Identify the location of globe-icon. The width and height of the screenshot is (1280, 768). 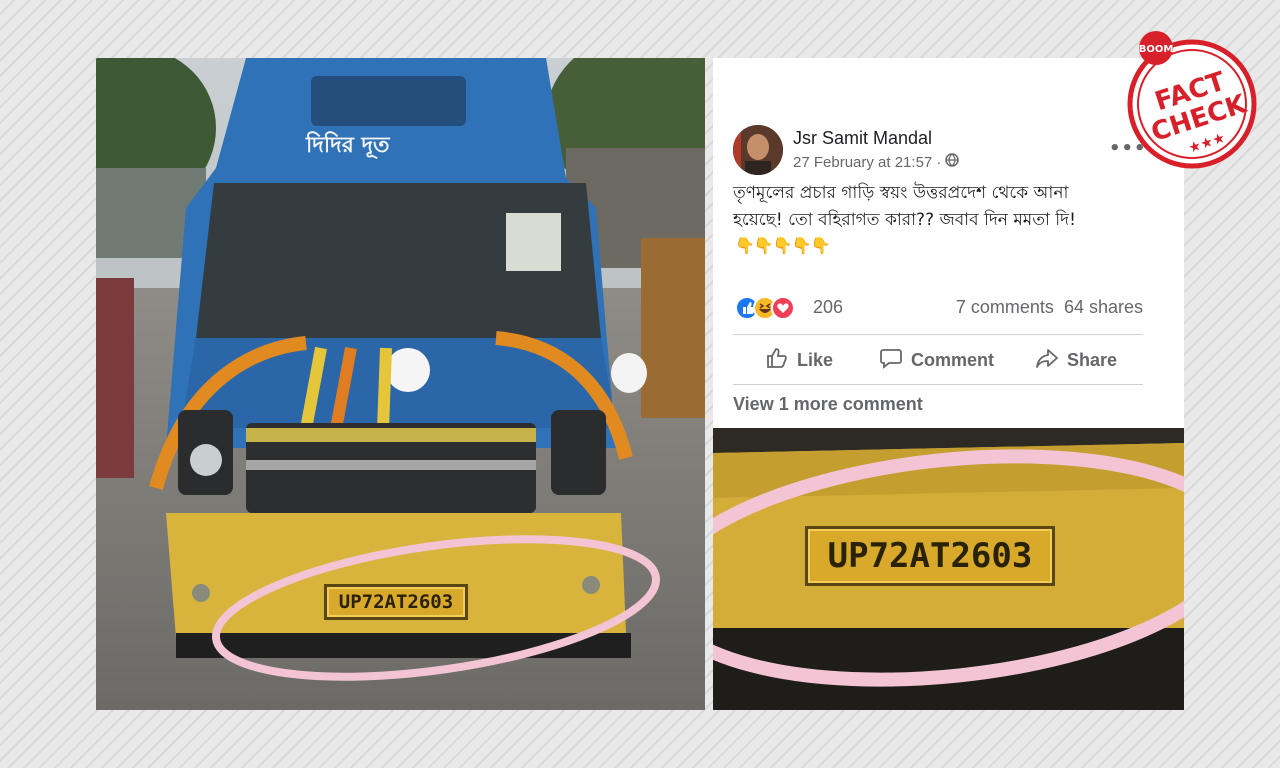
(952, 162).